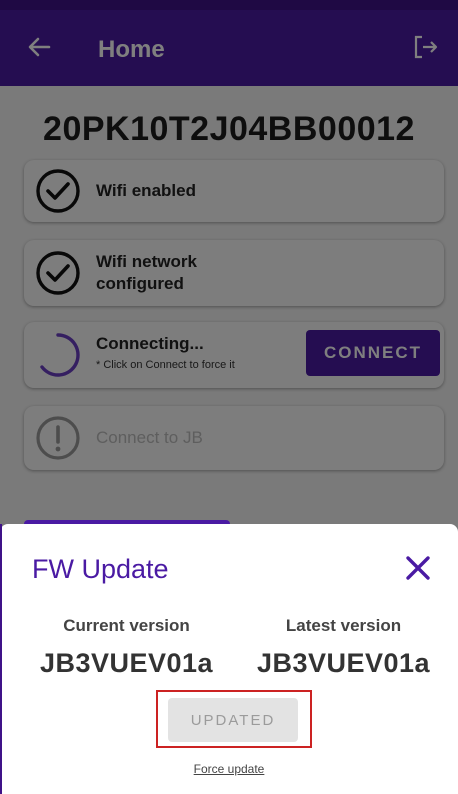 The height and width of the screenshot is (794, 458). Describe the element at coordinates (1, 659) in the screenshot. I see `sheet-edge` at that location.